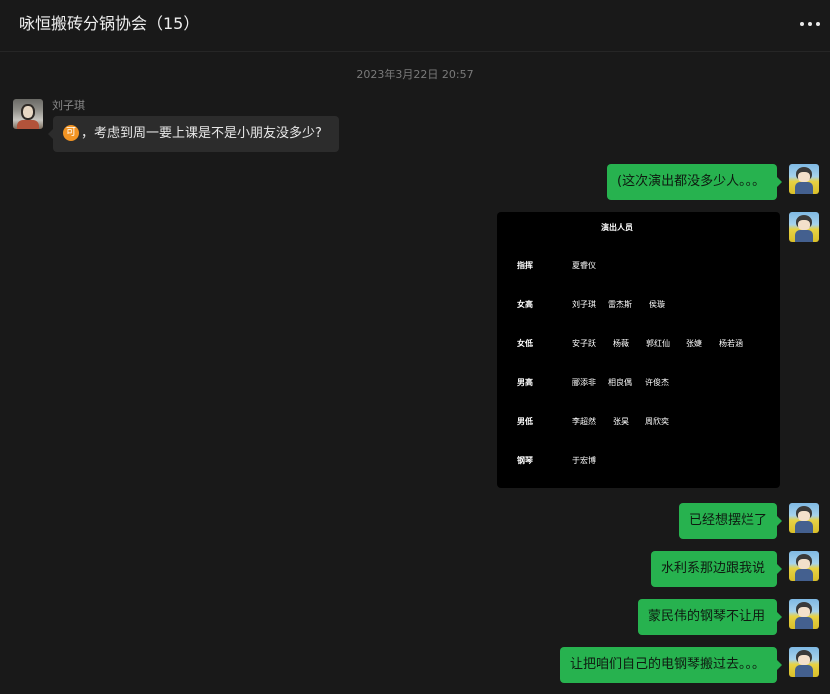 The image size is (830, 694). What do you see at coordinates (620, 382) in the screenshot?
I see `cast-name: 相良偶` at bounding box center [620, 382].